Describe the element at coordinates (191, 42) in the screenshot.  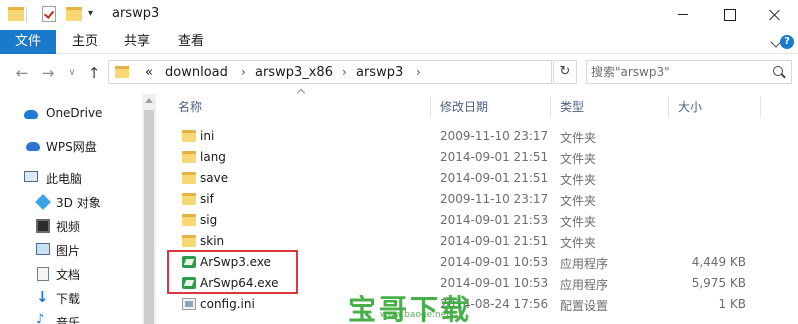
I see `tab-view: 查看` at that location.